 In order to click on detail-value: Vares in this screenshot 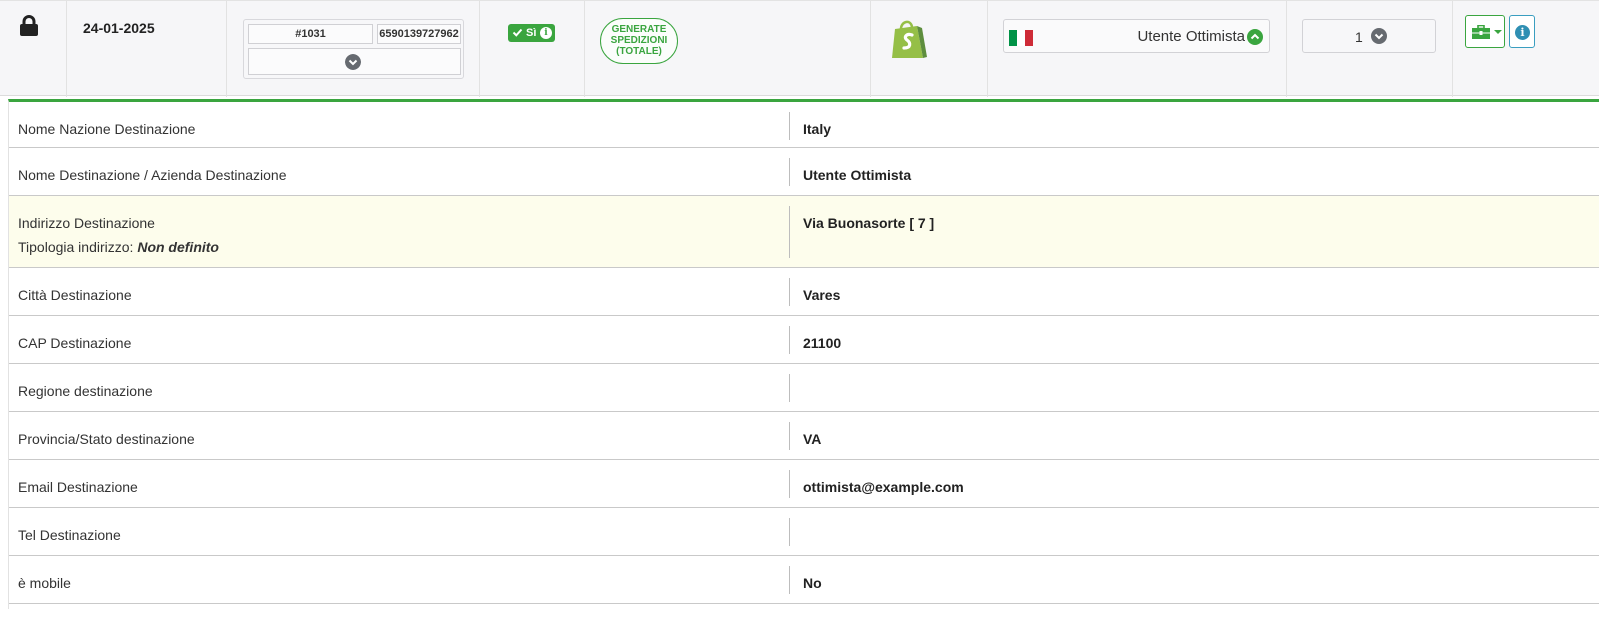, I will do `click(822, 295)`.